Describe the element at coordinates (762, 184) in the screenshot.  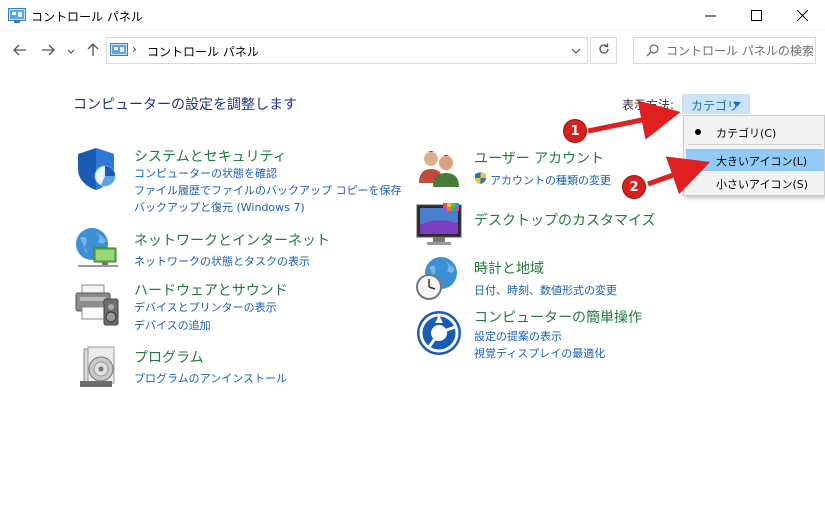
I see `menu-item-label: 小さいアイコン(S)` at that location.